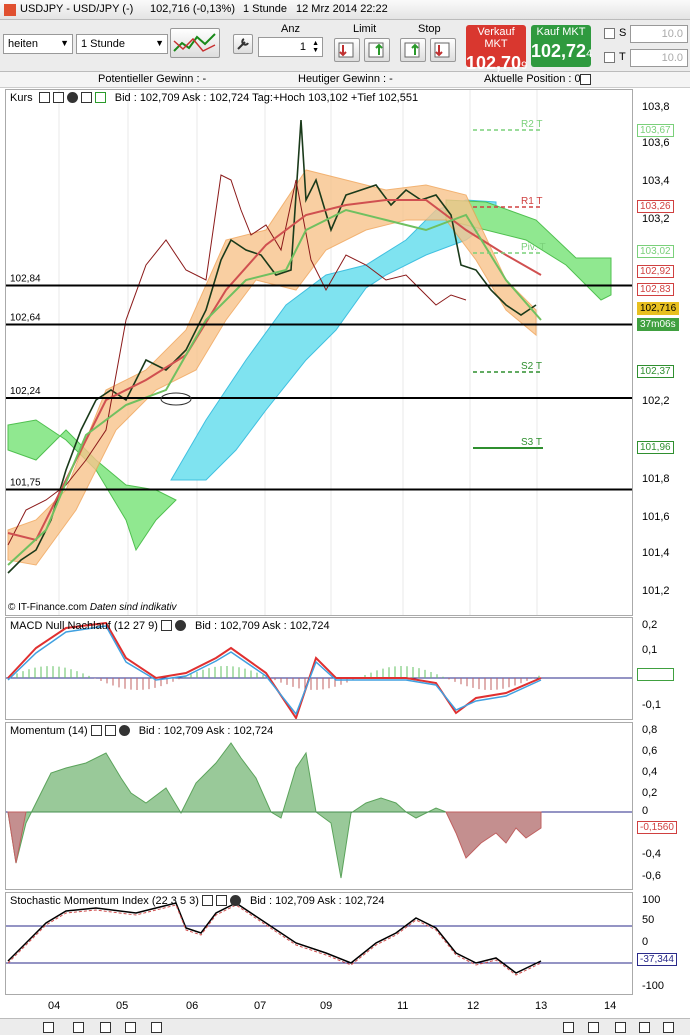 The image size is (690, 1035). Describe the element at coordinates (122, 44) in the screenshot. I see `period-select: 1 Stunde ▼` at that location.